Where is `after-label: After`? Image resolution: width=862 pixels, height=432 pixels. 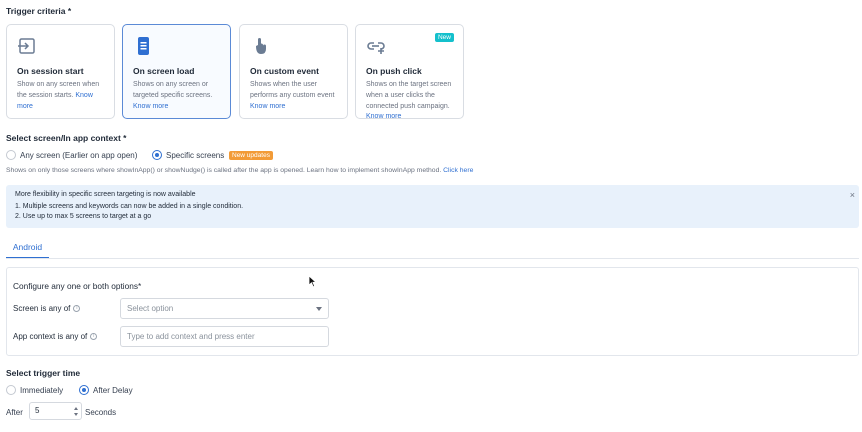 after-label: After is located at coordinates (14, 412).